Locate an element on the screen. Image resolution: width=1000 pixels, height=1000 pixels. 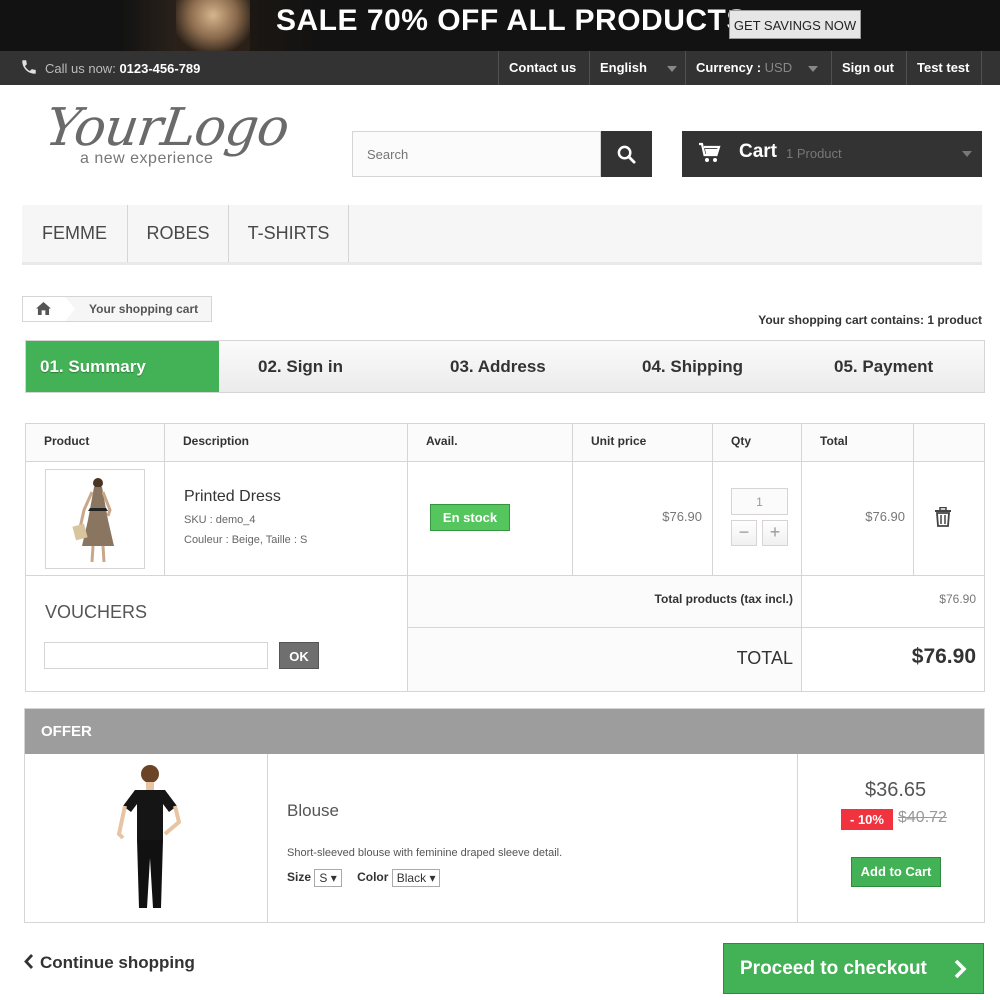
vouchers-title: VOUCHERS is located at coordinates (96, 612).